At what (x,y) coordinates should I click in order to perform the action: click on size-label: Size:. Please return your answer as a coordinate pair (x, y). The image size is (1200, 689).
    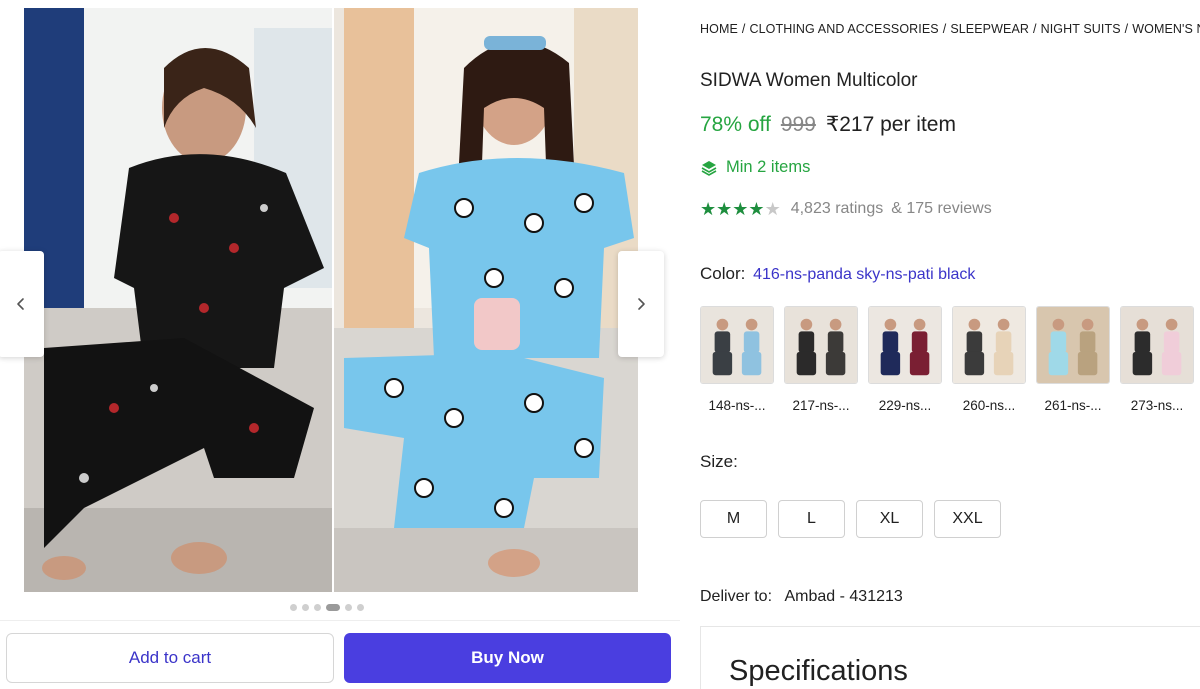
    Looking at the image, I should click on (719, 461).